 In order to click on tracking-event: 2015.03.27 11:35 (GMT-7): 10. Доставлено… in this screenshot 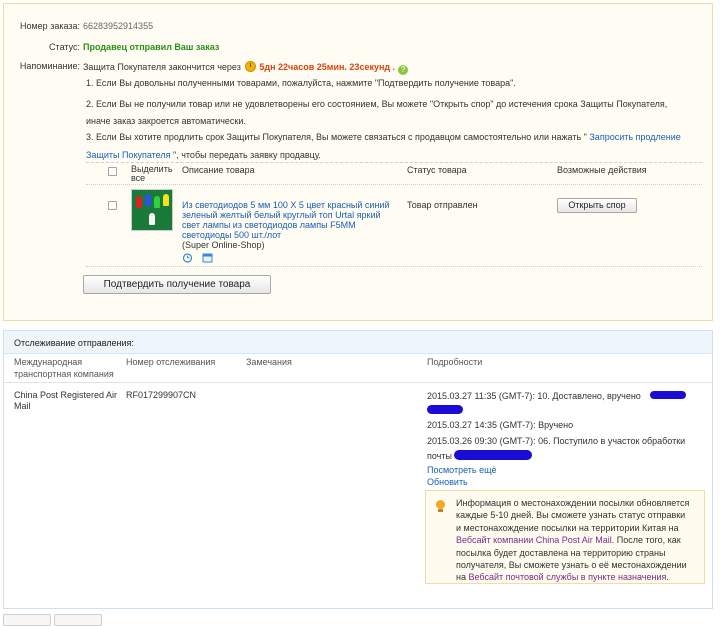, I will do `click(534, 396)`.